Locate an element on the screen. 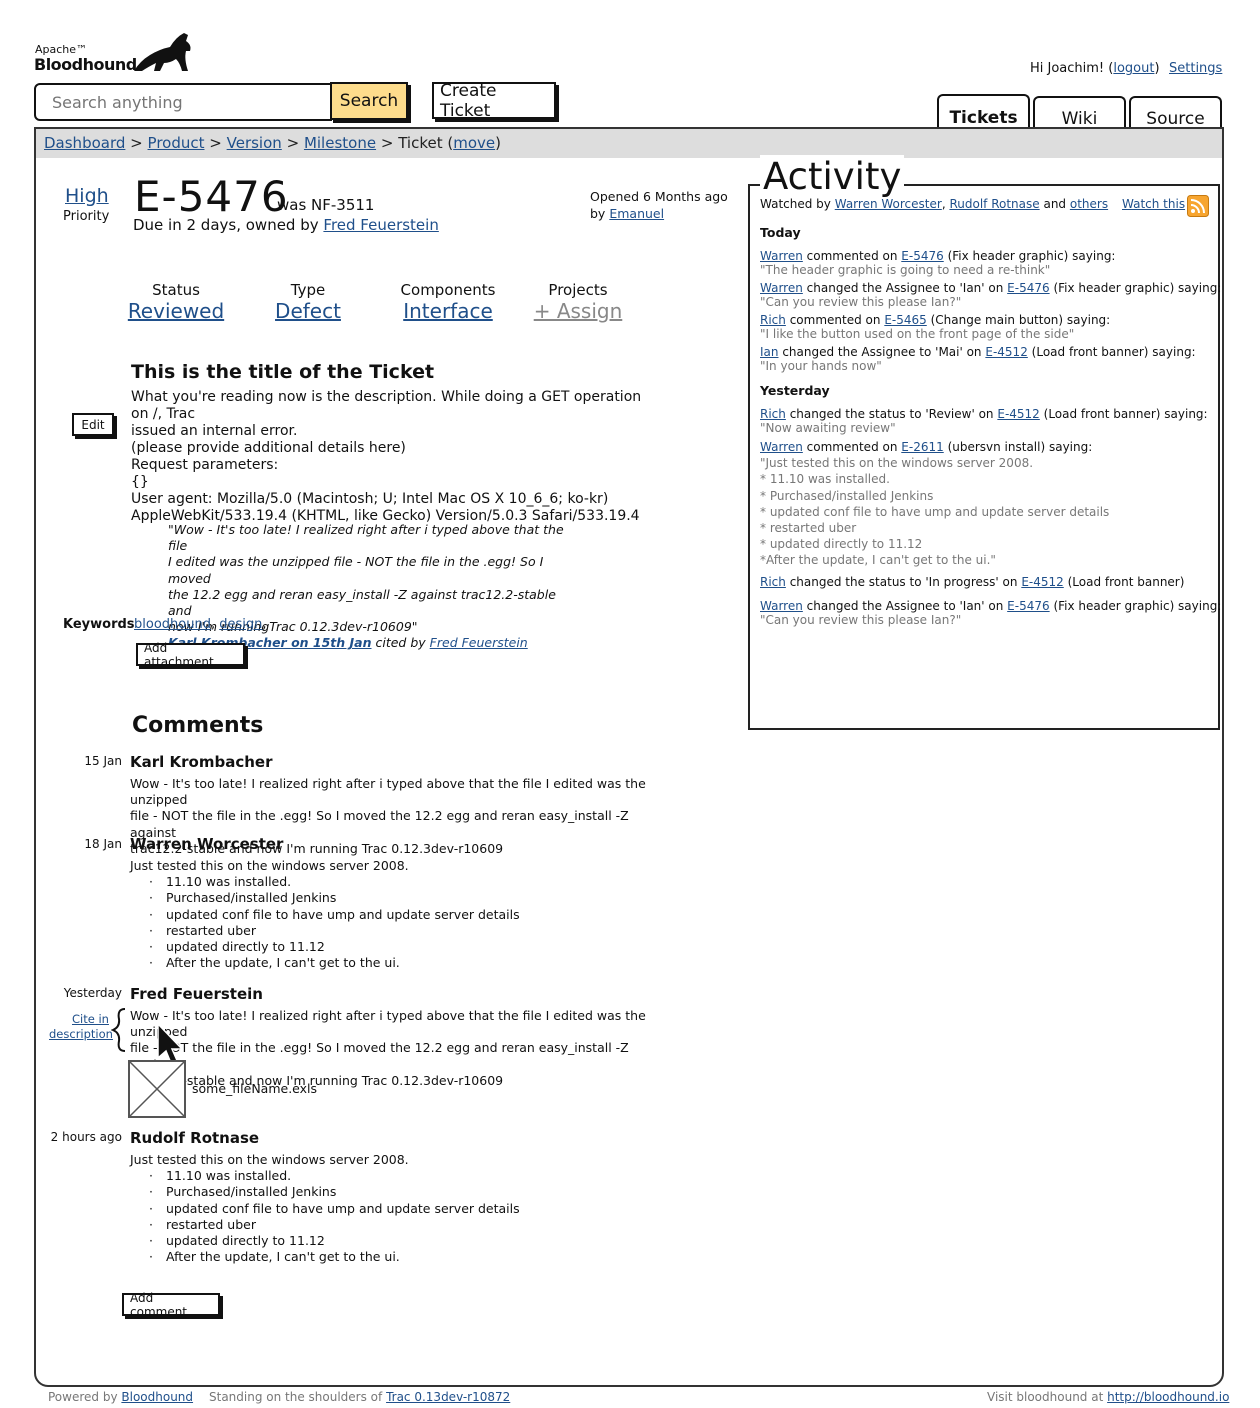  watcher-link: Warren Worcester is located at coordinates (888, 204).